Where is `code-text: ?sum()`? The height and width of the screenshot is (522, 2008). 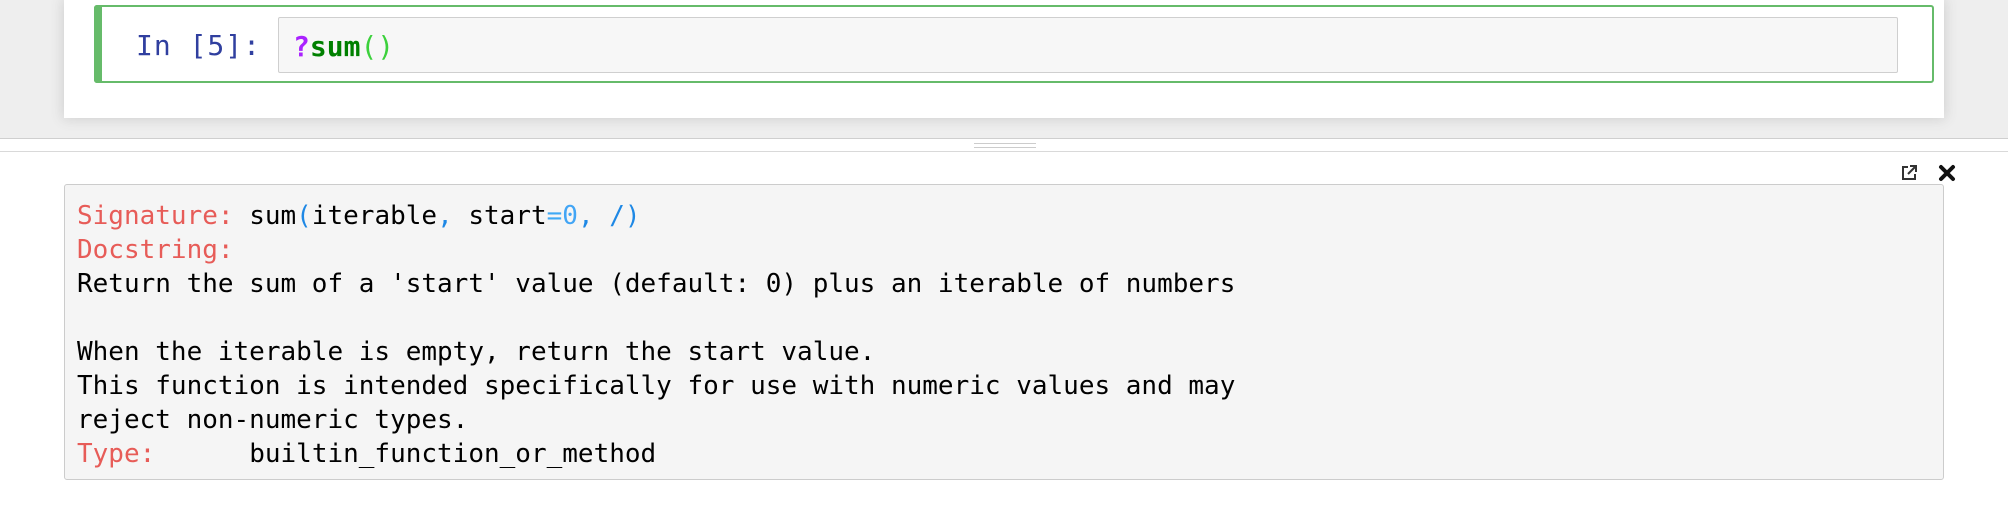
code-text: ?sum() is located at coordinates (343, 46).